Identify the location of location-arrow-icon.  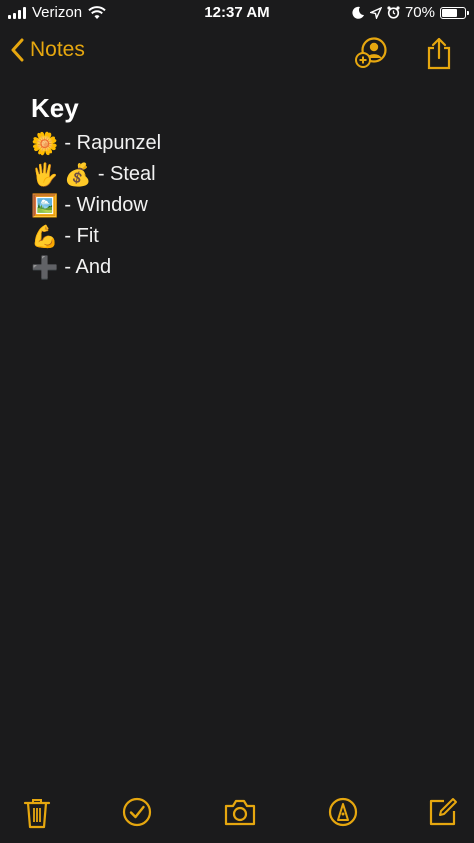
(375, 12).